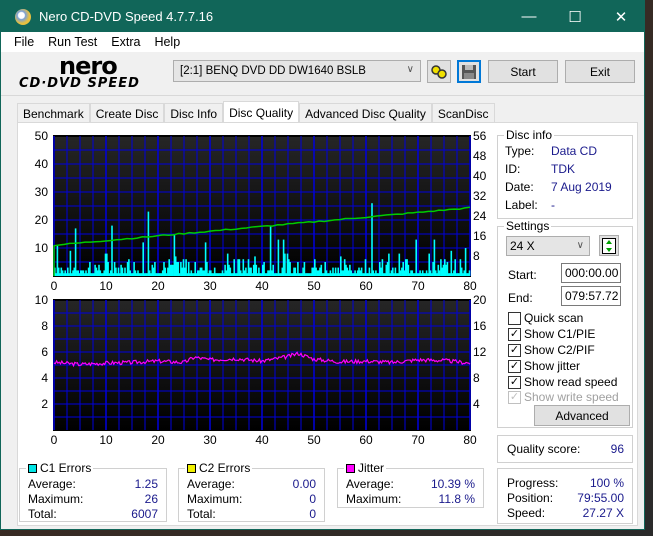 The height and width of the screenshot is (536, 653). I want to click on x-tick-label: 50, so click(314, 440).